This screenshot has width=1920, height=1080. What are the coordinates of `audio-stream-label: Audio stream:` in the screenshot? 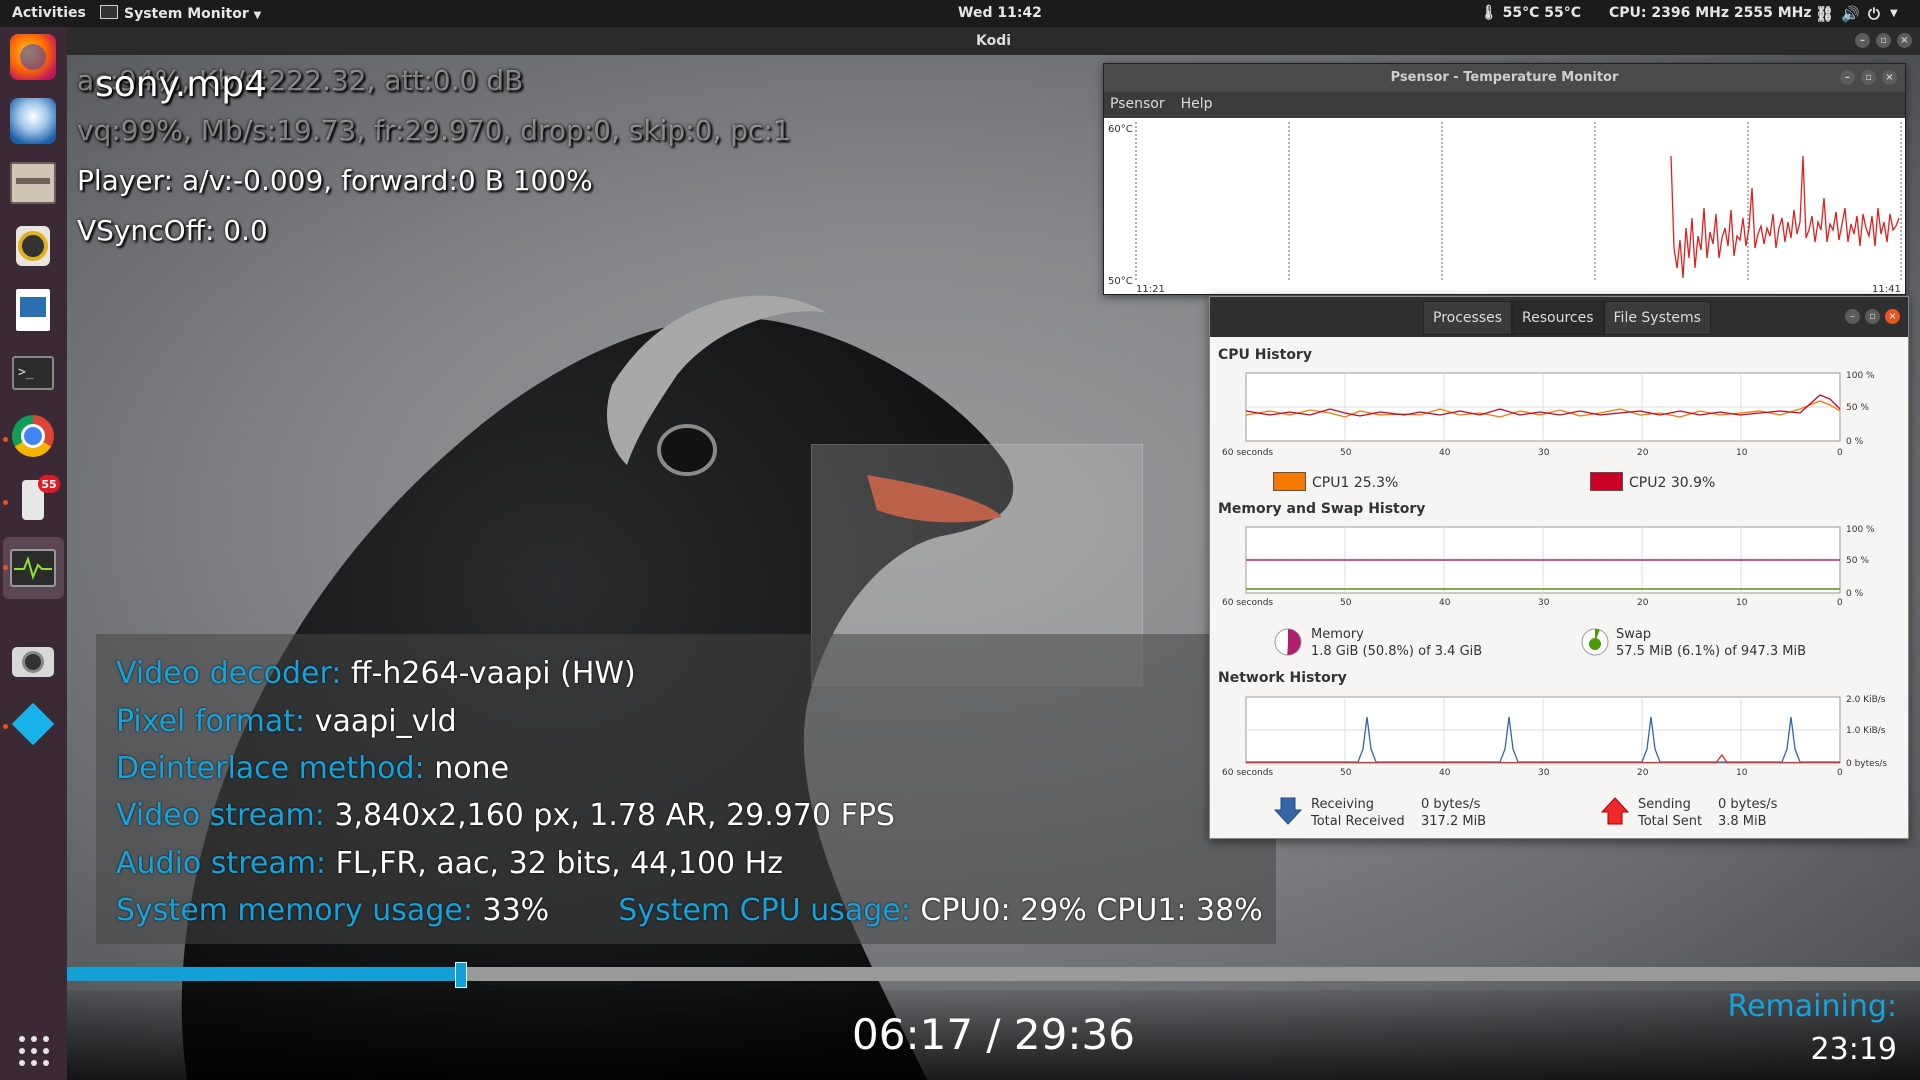 It's located at (221, 863).